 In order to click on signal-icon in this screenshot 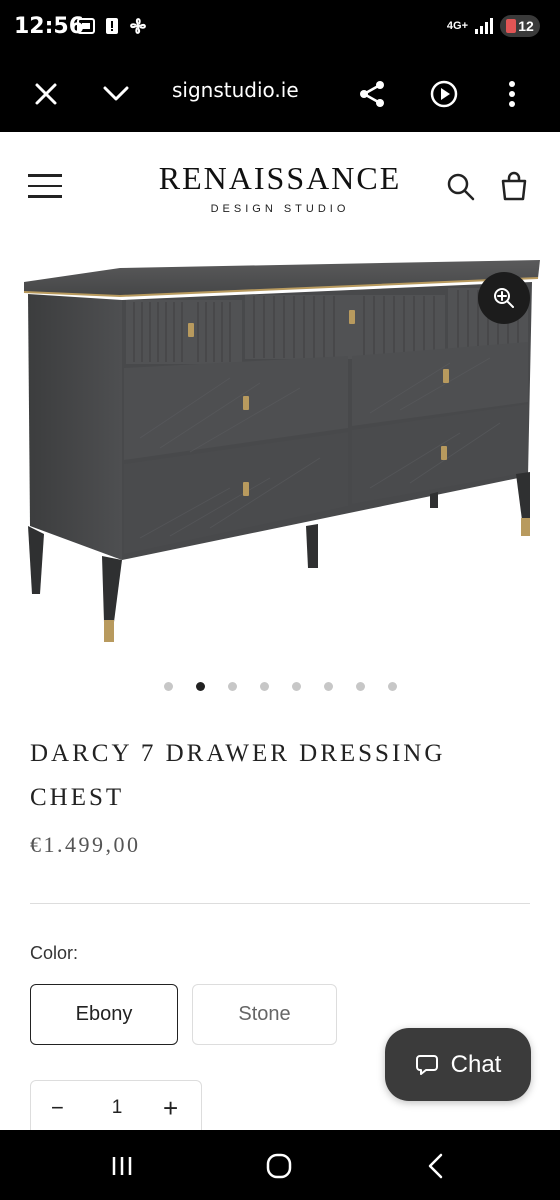, I will do `click(484, 26)`.